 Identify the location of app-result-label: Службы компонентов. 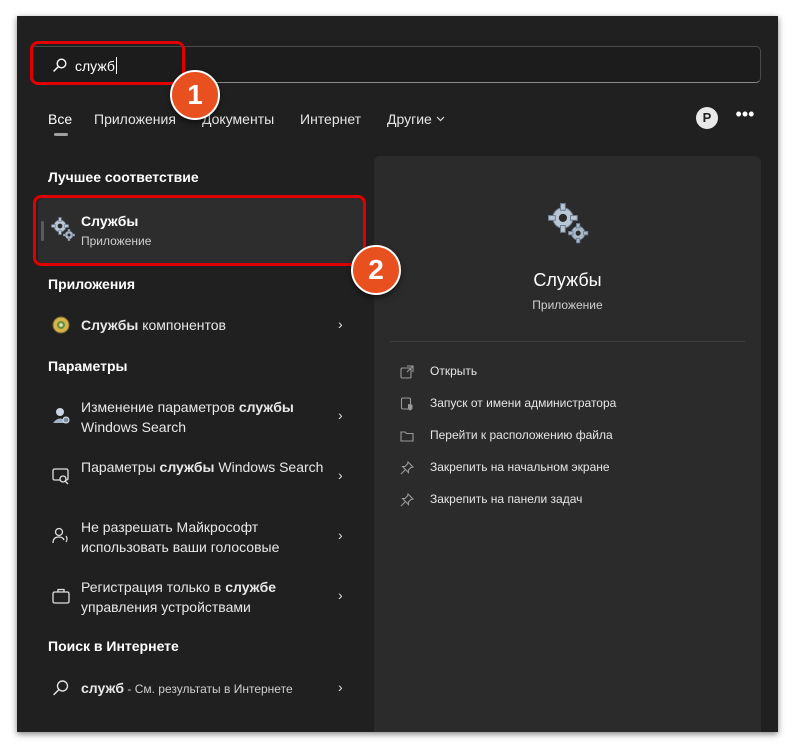
(153, 325).